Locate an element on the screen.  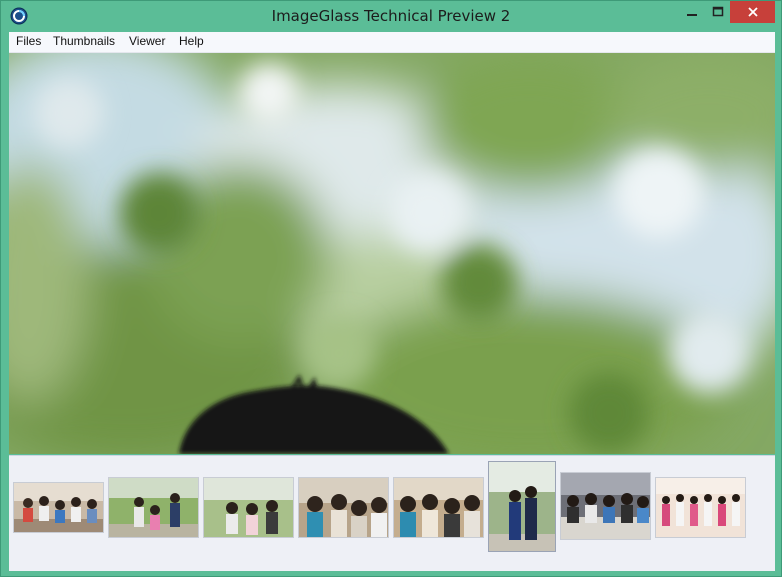
minimize-icon is located at coordinates (692, 15).